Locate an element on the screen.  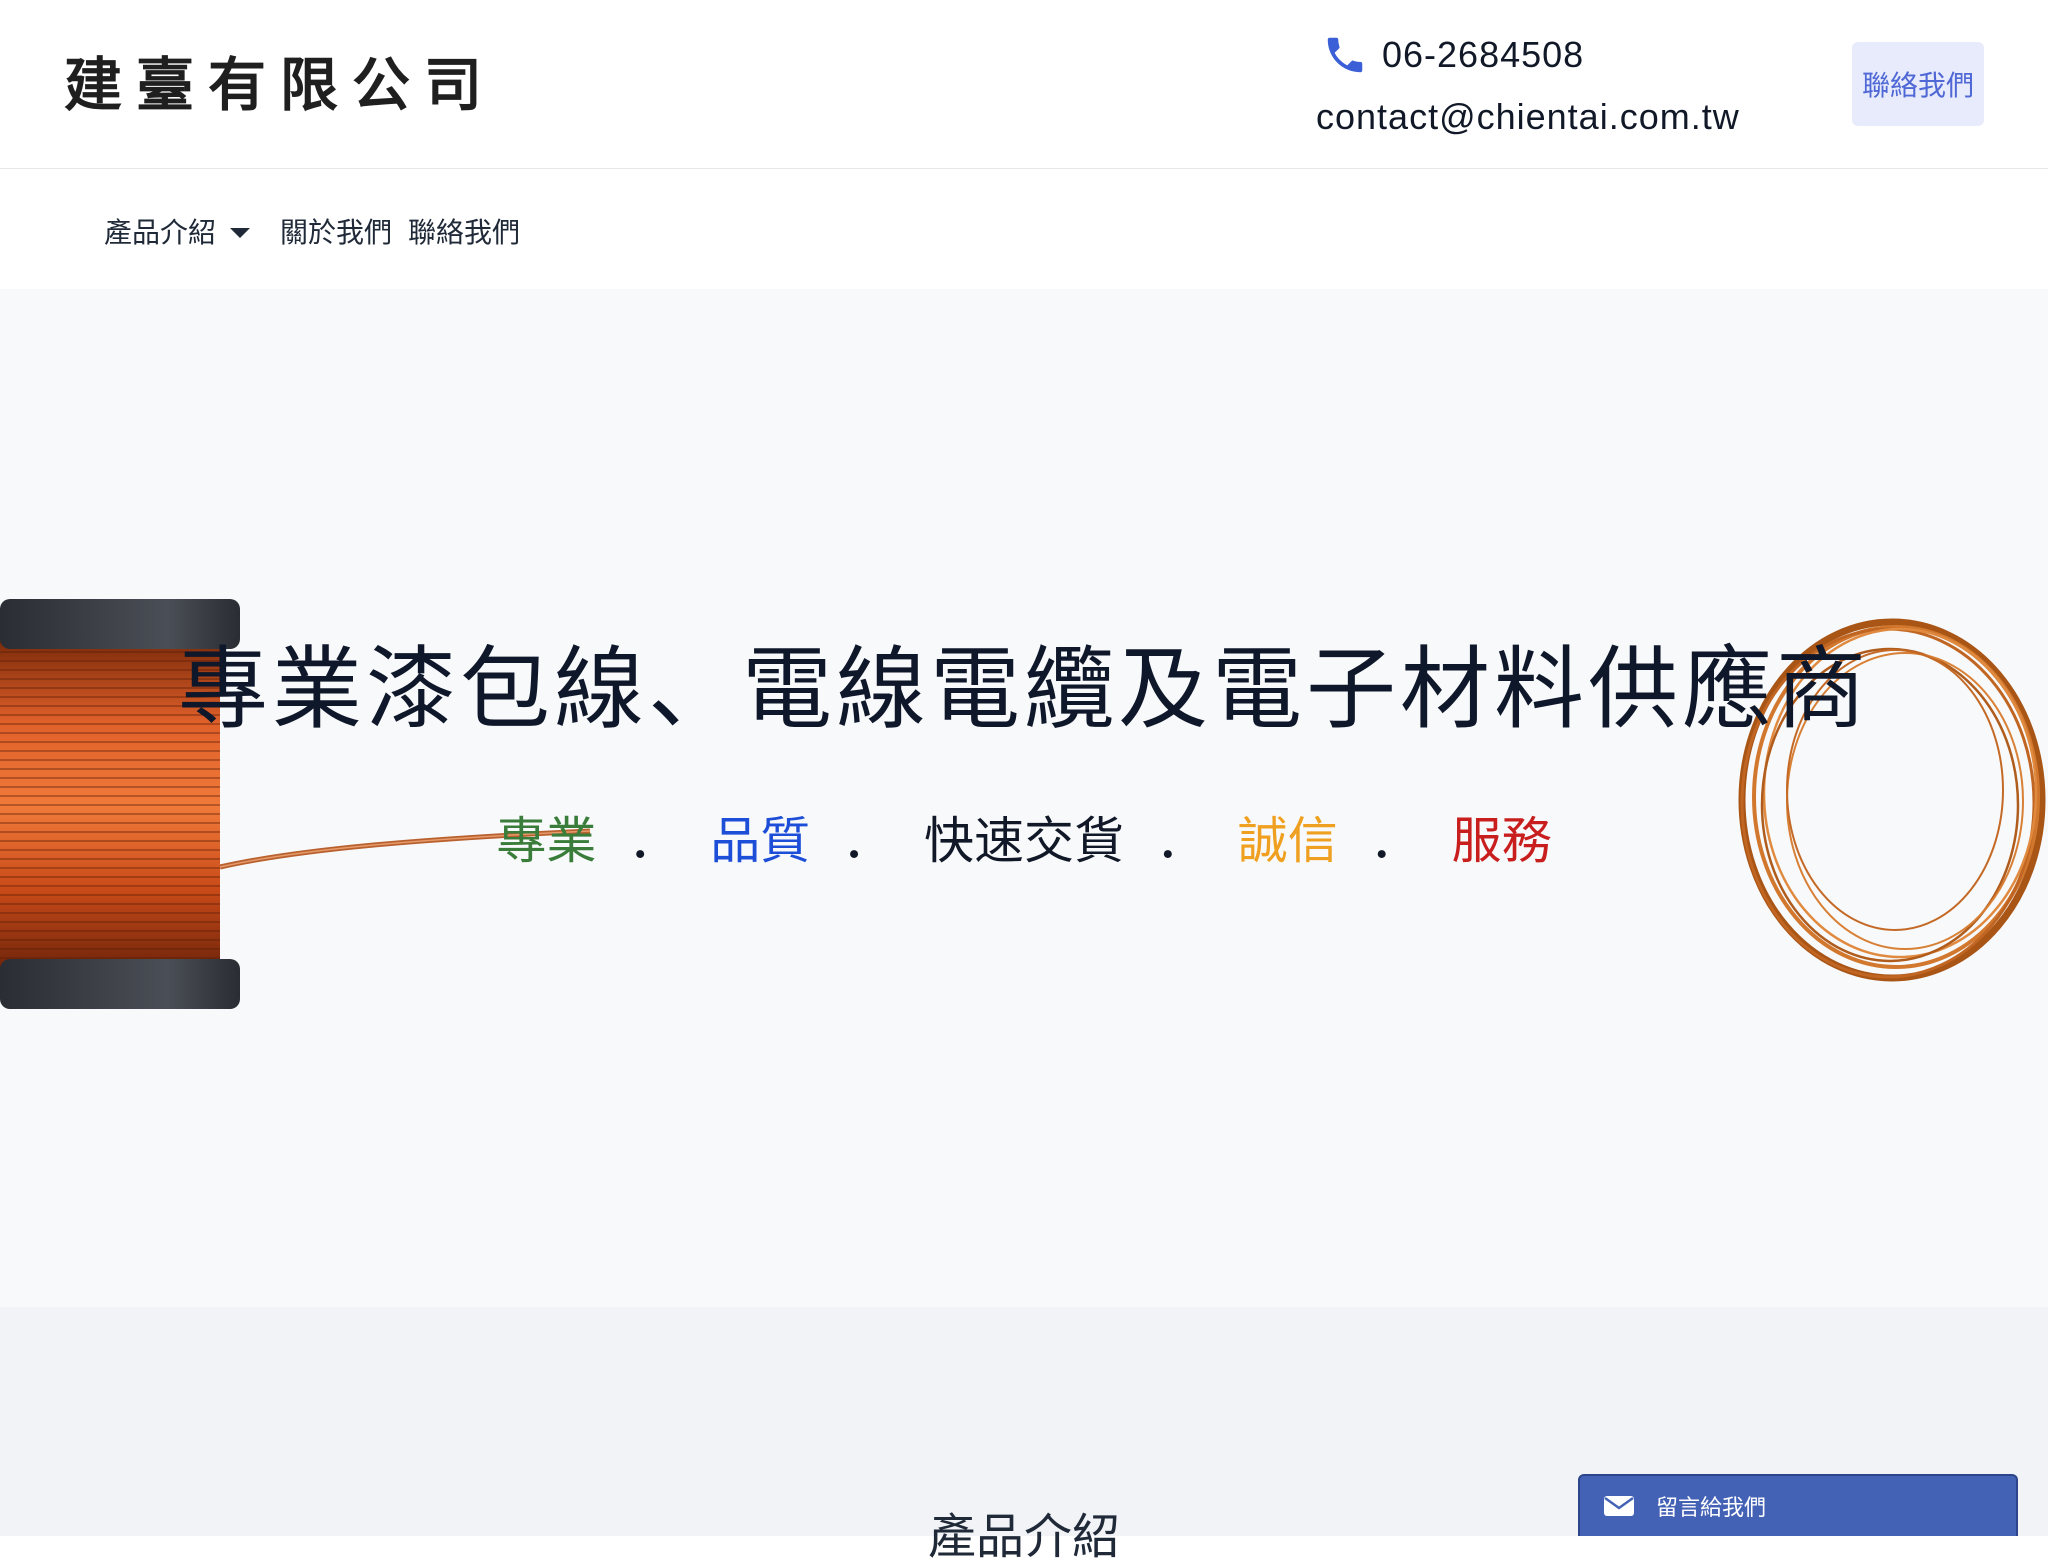
email-address: contact@chientai.com.tw is located at coordinates (1528, 117).